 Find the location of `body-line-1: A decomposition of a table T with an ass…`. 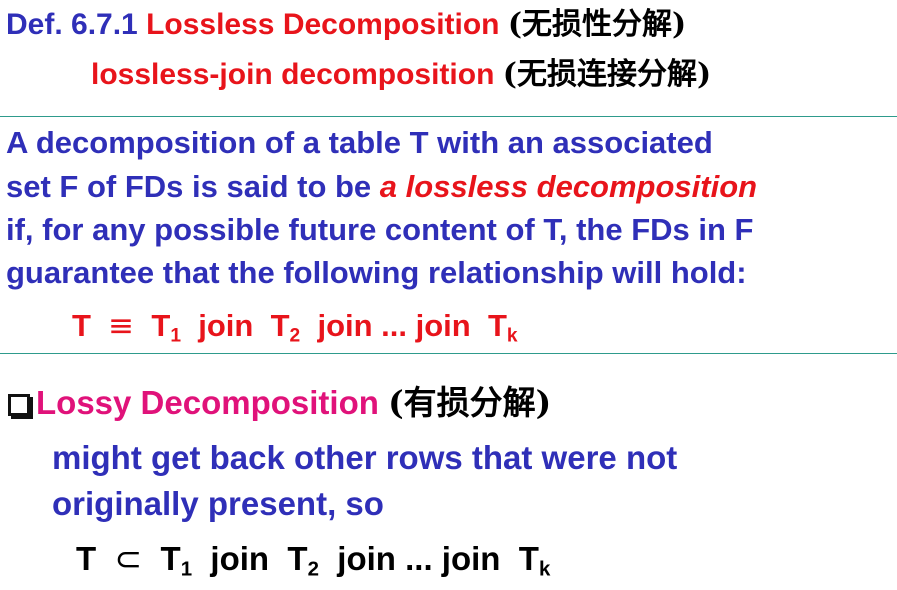

body-line-1: A decomposition of a table T with an ass… is located at coordinates (359, 142).